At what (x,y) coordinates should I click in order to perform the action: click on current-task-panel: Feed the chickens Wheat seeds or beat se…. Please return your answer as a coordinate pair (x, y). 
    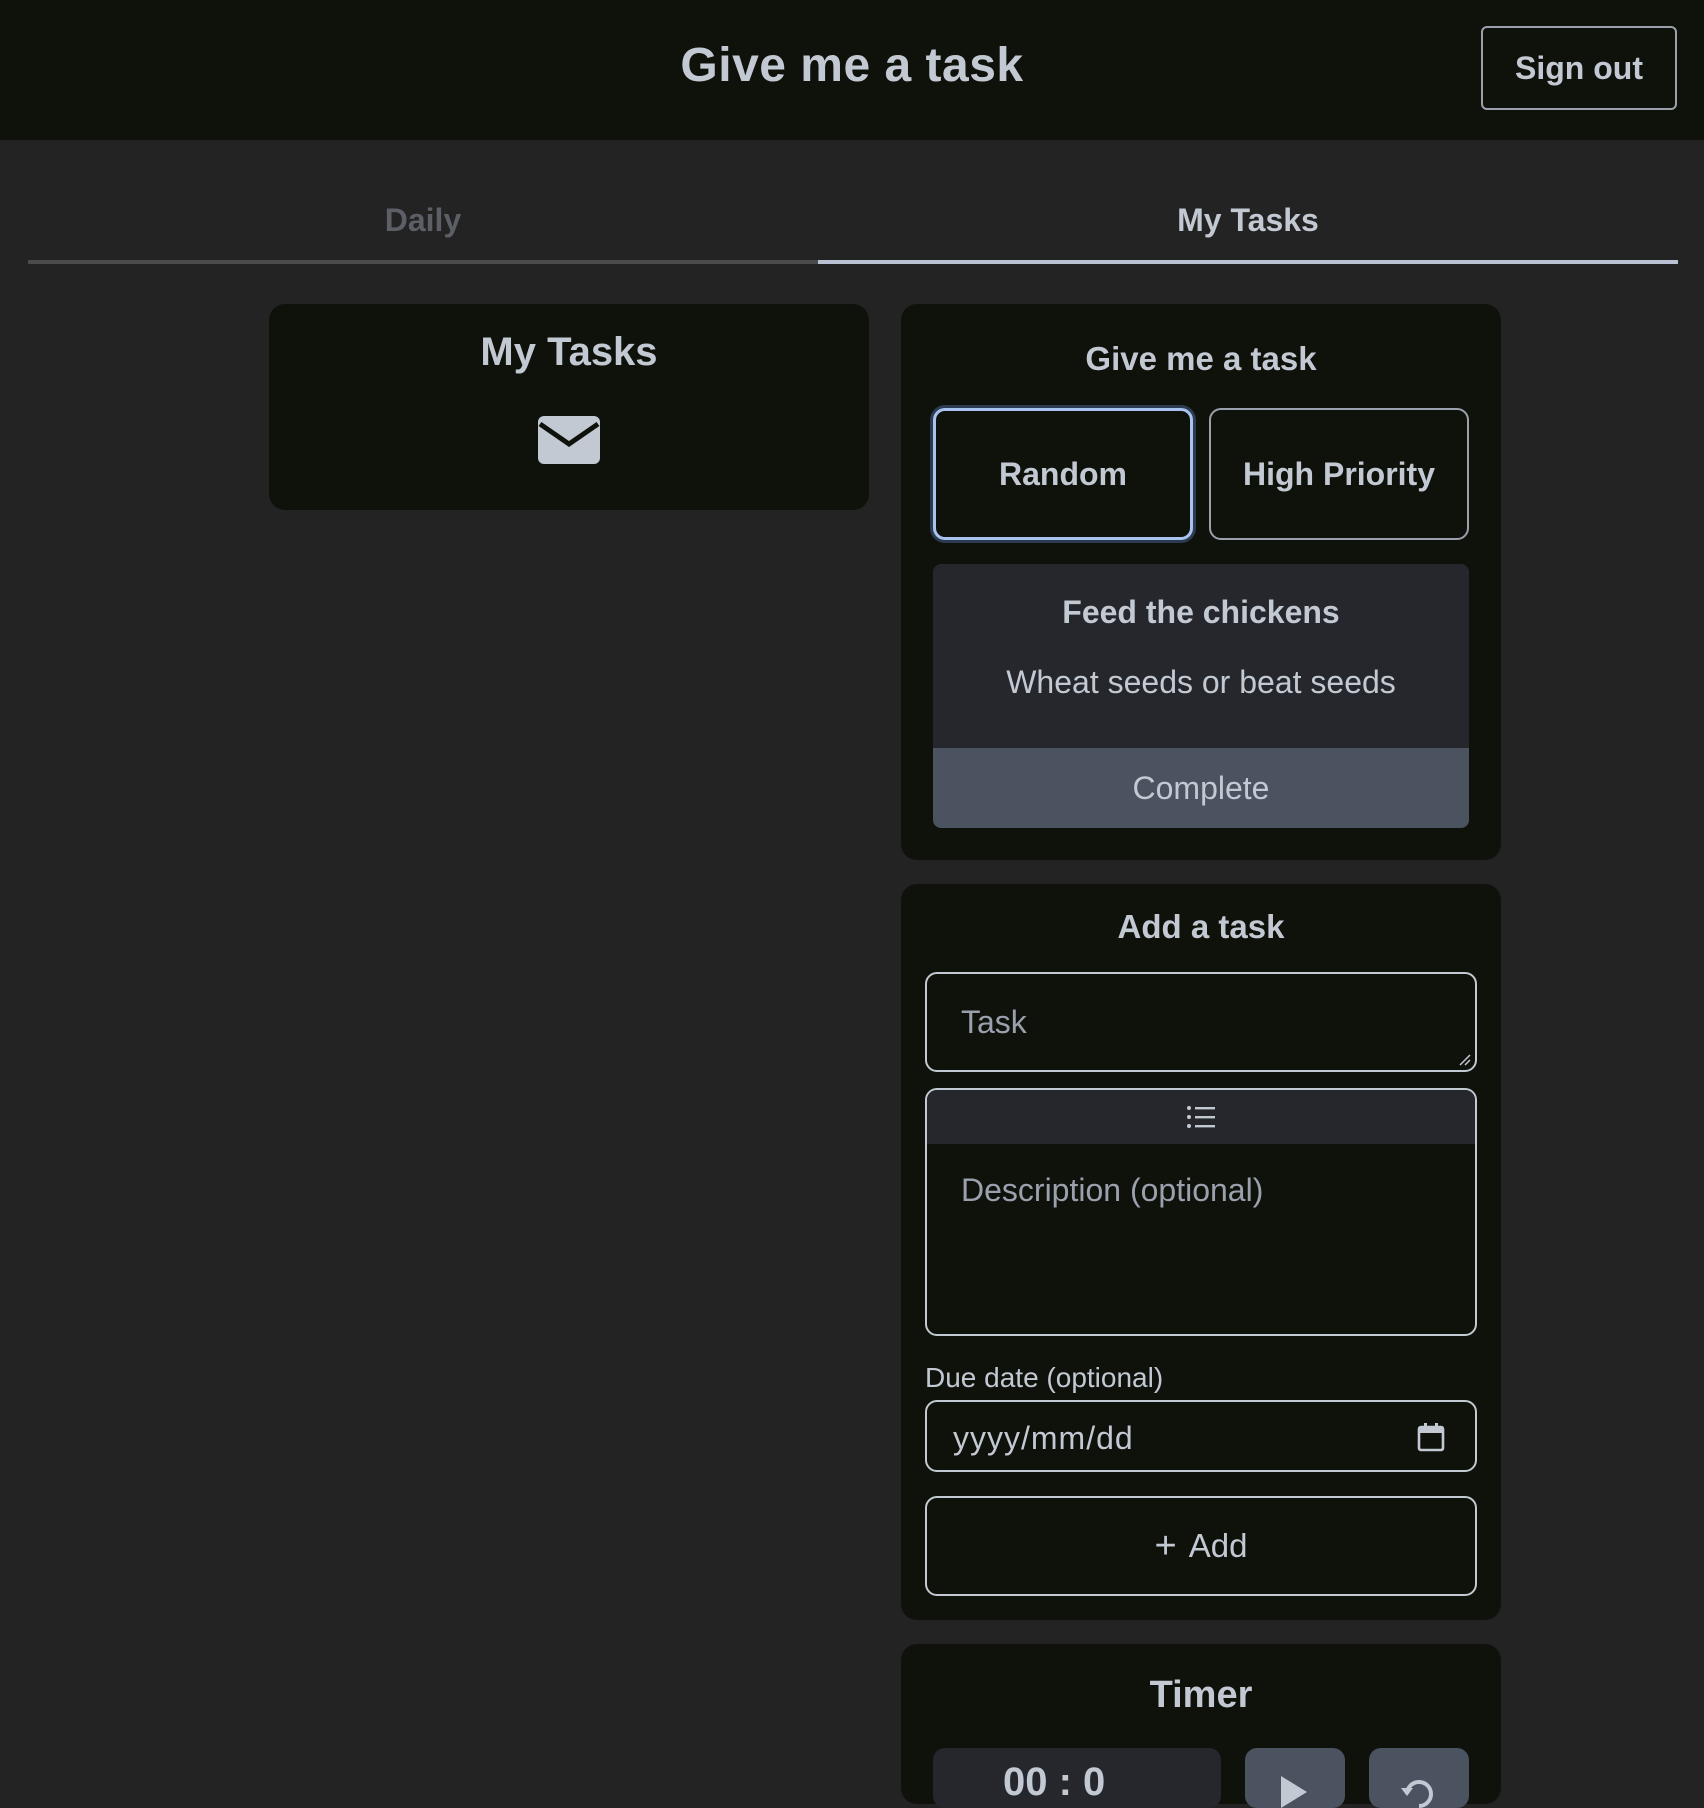
    Looking at the image, I should click on (1201, 696).